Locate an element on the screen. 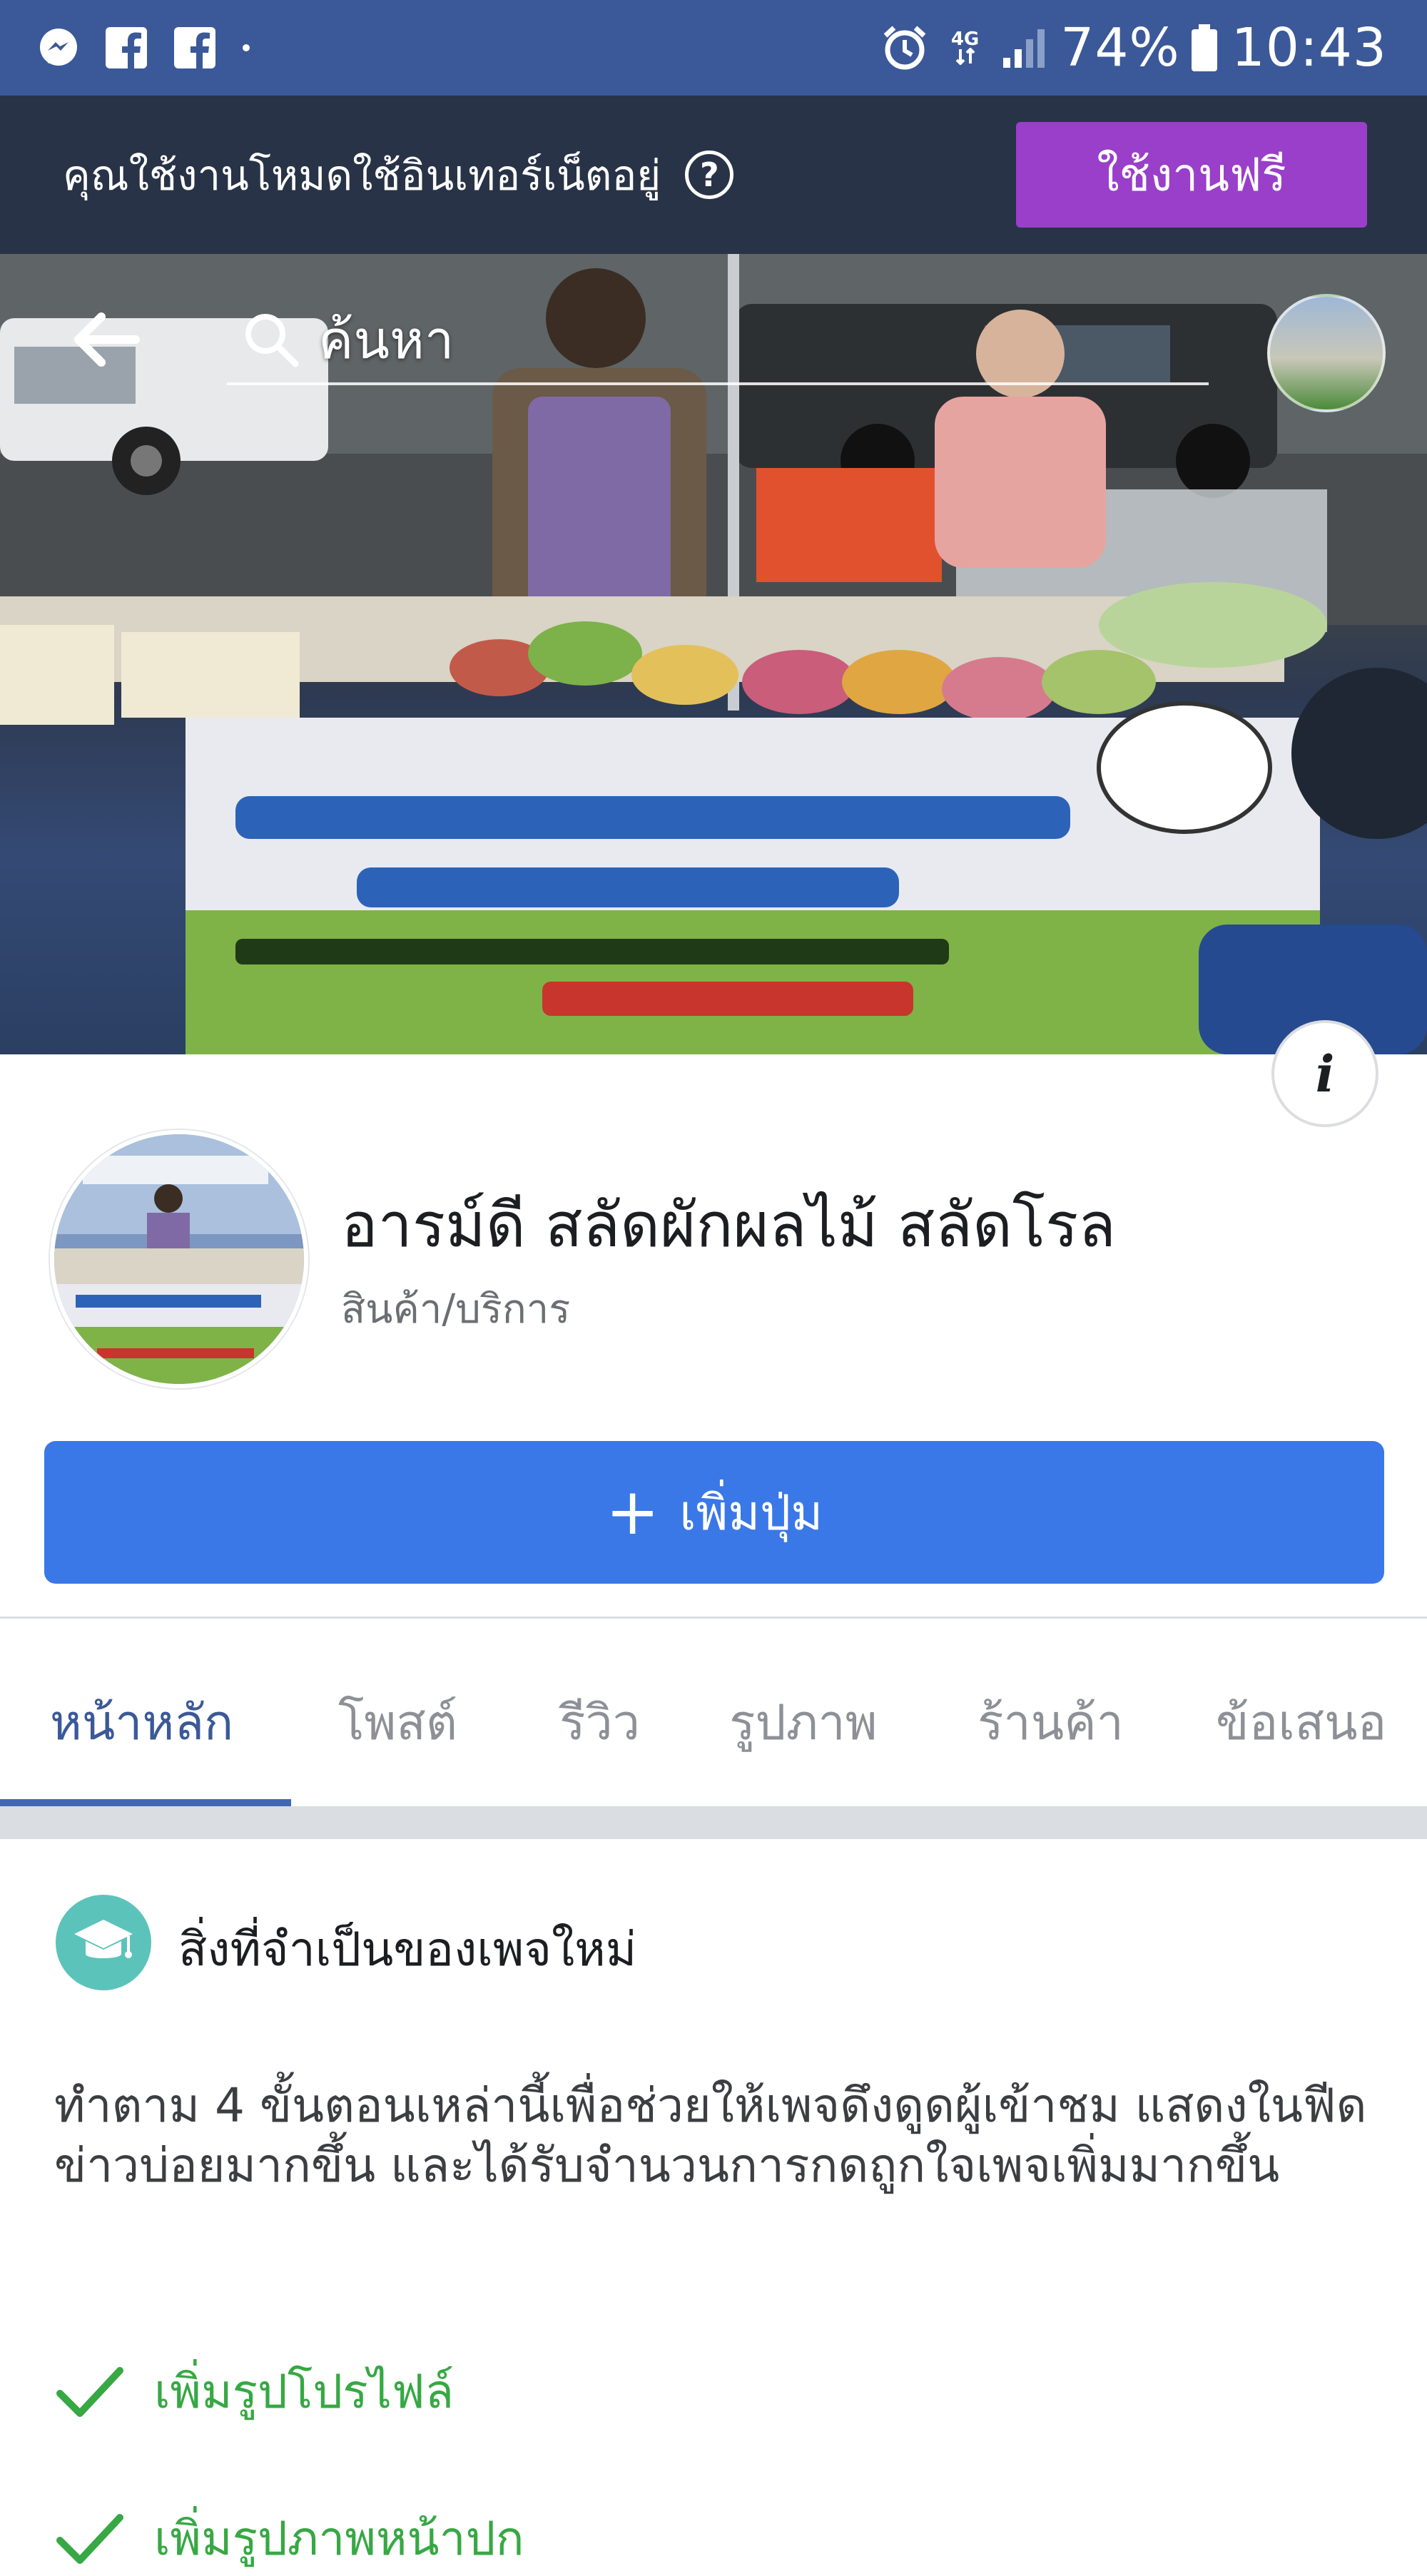 This screenshot has width=1427, height=2576. signal-icon is located at coordinates (1024, 47).